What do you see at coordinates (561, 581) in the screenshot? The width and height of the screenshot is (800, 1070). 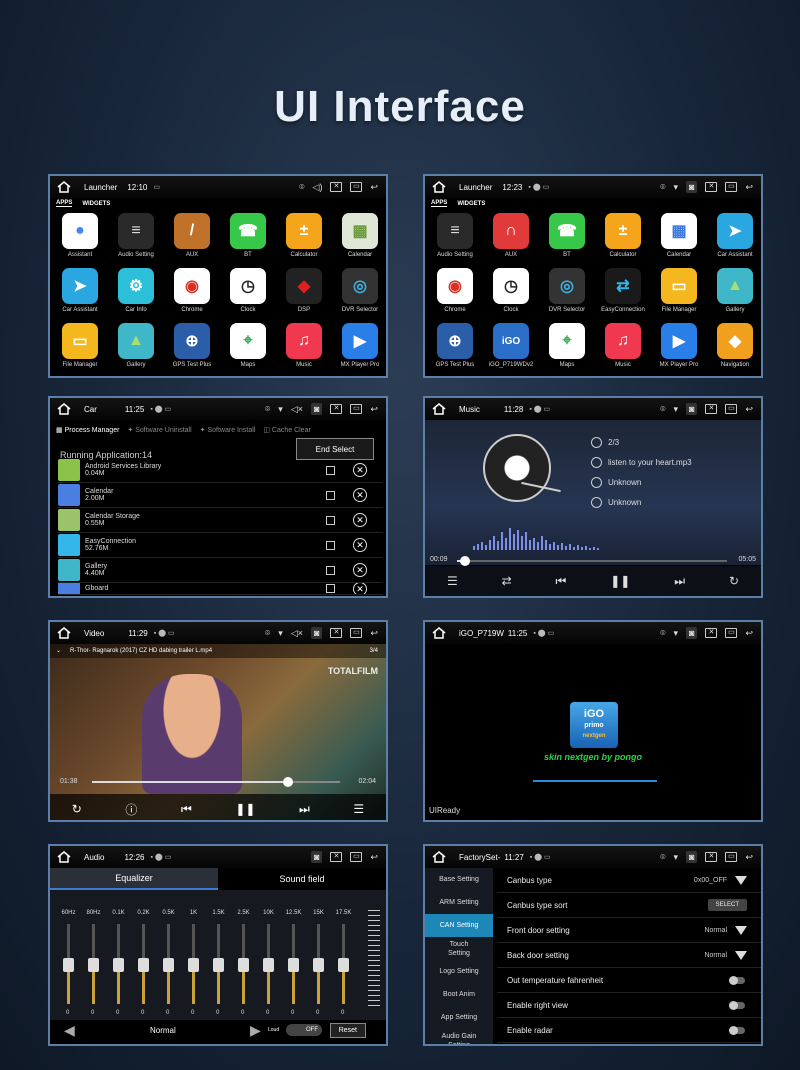 I see `previous-icon: ⏮` at bounding box center [561, 581].